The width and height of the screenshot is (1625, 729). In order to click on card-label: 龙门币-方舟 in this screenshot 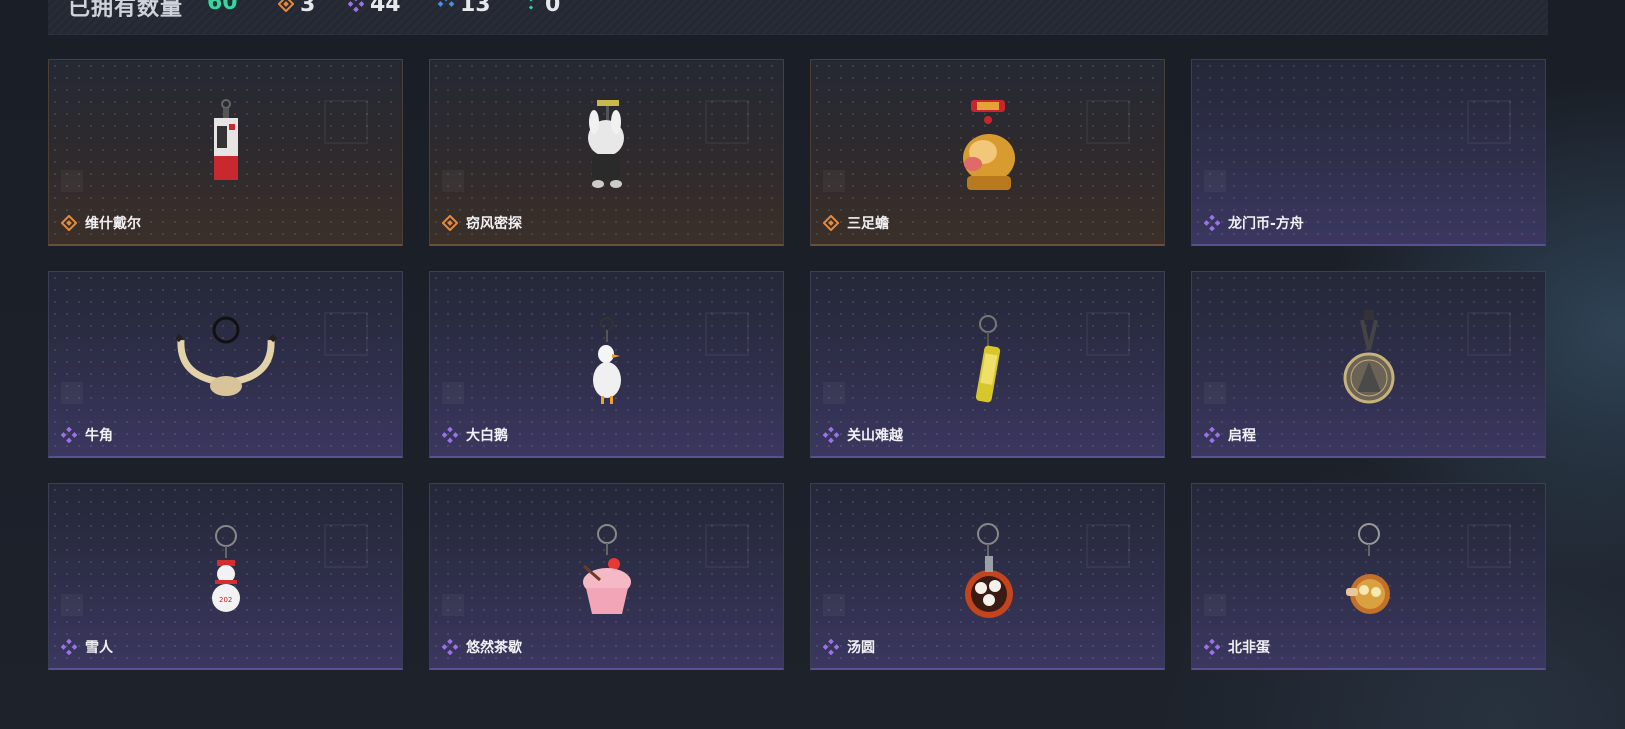, I will do `click(1254, 223)`.